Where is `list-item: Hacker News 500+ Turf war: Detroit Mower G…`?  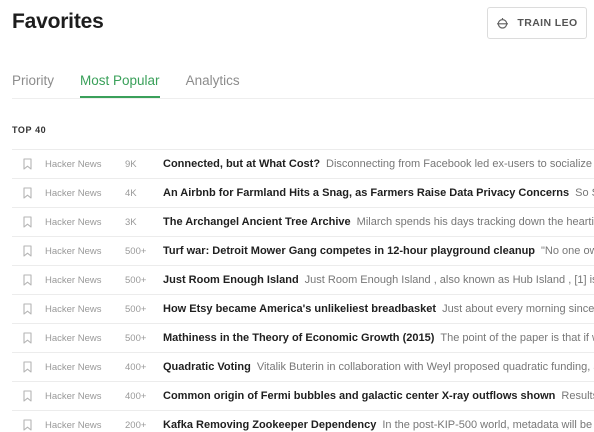 list-item: Hacker News 500+ Turf war: Detroit Mower G… is located at coordinates (303, 251).